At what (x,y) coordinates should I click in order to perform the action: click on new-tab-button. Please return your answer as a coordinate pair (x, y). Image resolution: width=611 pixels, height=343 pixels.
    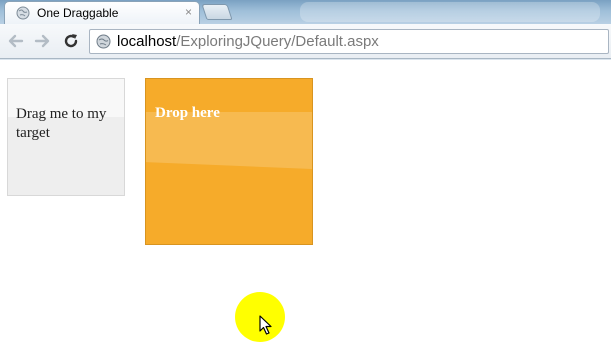
    Looking at the image, I should click on (217, 12).